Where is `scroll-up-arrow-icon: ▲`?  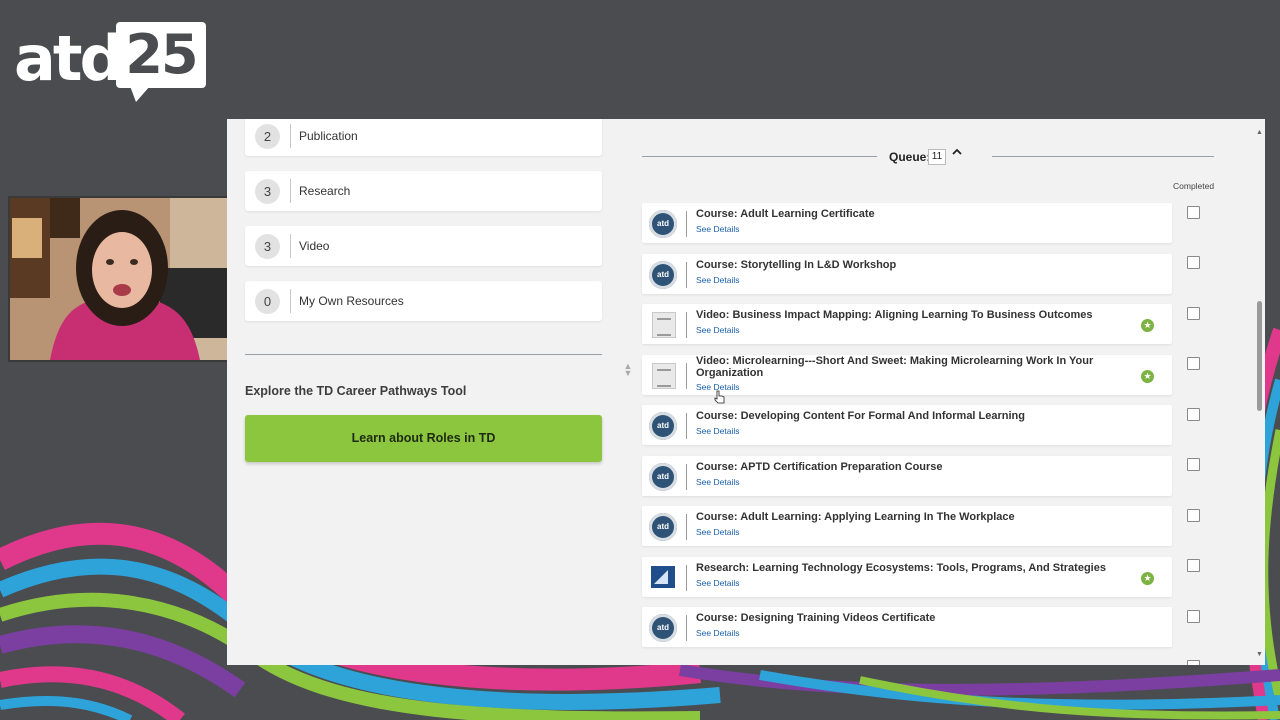
scroll-up-arrow-icon: ▲ is located at coordinates (1259, 132).